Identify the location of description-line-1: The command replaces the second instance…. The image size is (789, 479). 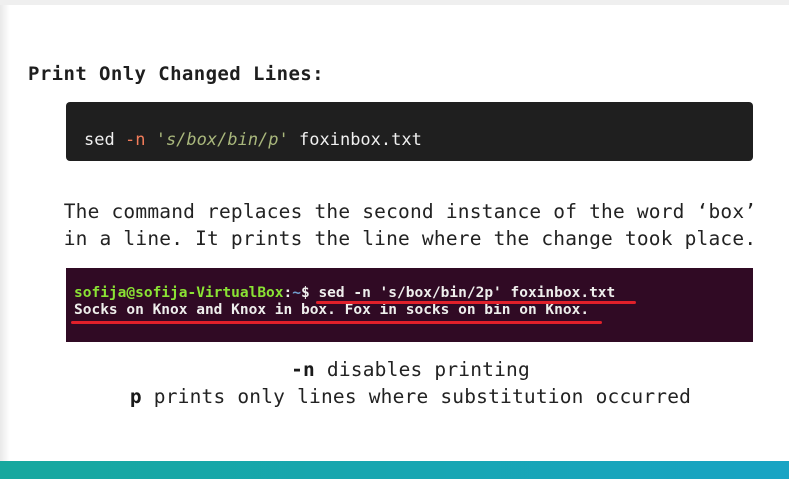
(410, 211).